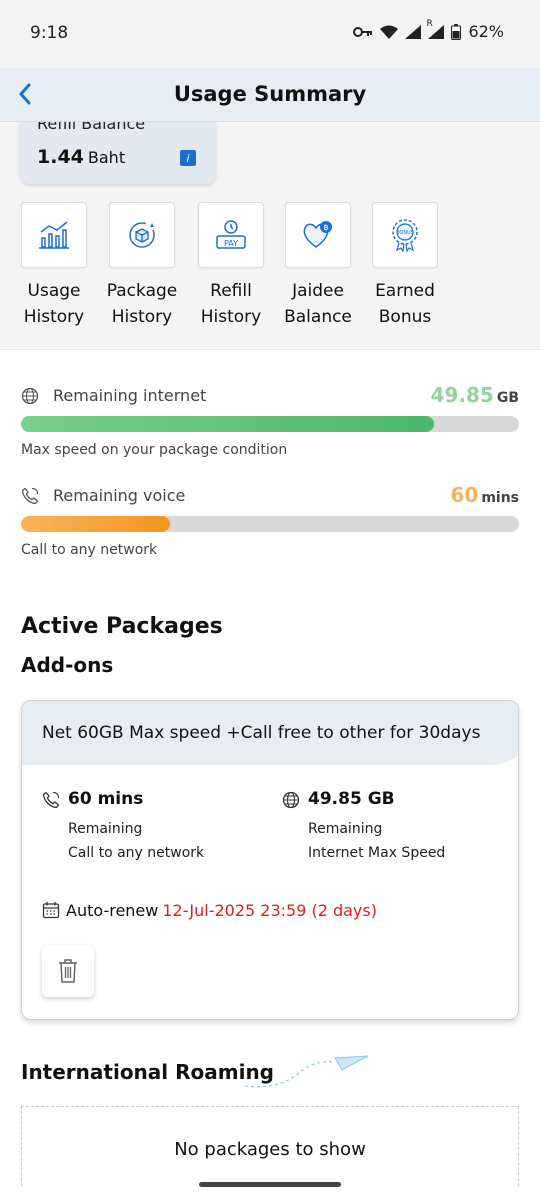  Describe the element at coordinates (142, 235) in the screenshot. I see `package-history-icon` at that location.